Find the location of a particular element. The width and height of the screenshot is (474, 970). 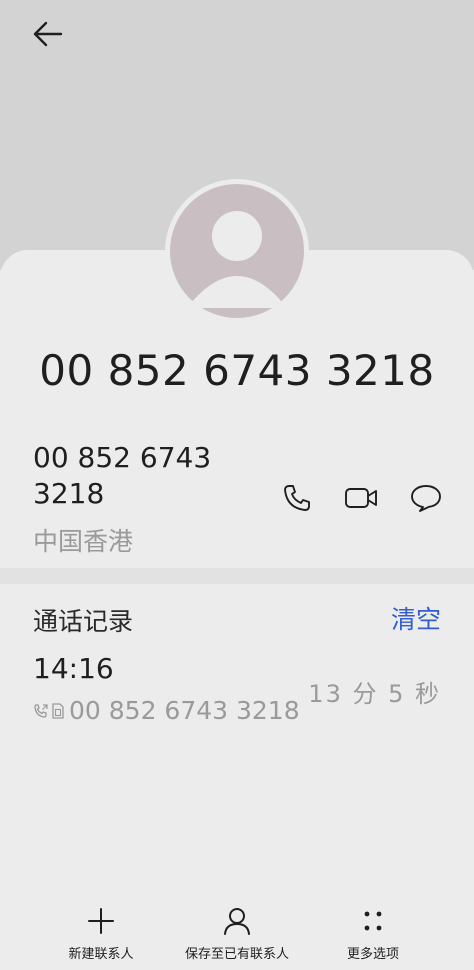

contact-title-number: 00 852 6743 3218 is located at coordinates (237, 370).